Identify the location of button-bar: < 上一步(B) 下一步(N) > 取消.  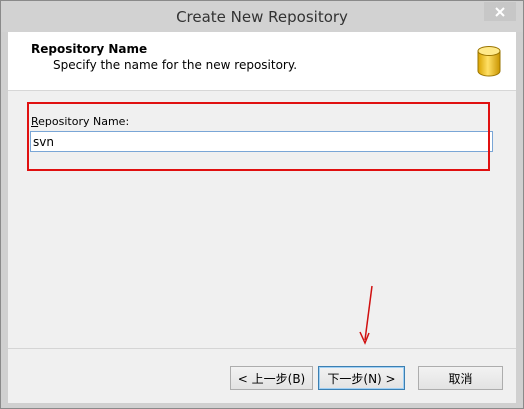
(262, 375).